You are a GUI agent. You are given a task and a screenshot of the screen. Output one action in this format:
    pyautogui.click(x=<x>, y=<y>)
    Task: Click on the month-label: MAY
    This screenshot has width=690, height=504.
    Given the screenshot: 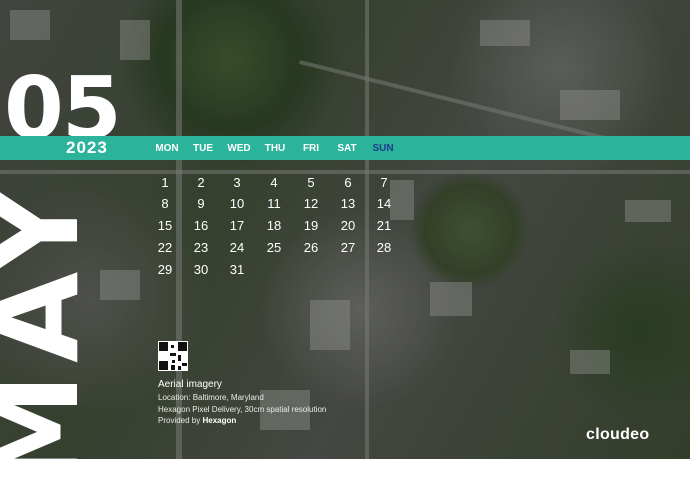 What is the action you would take?
    pyautogui.click(x=52, y=334)
    